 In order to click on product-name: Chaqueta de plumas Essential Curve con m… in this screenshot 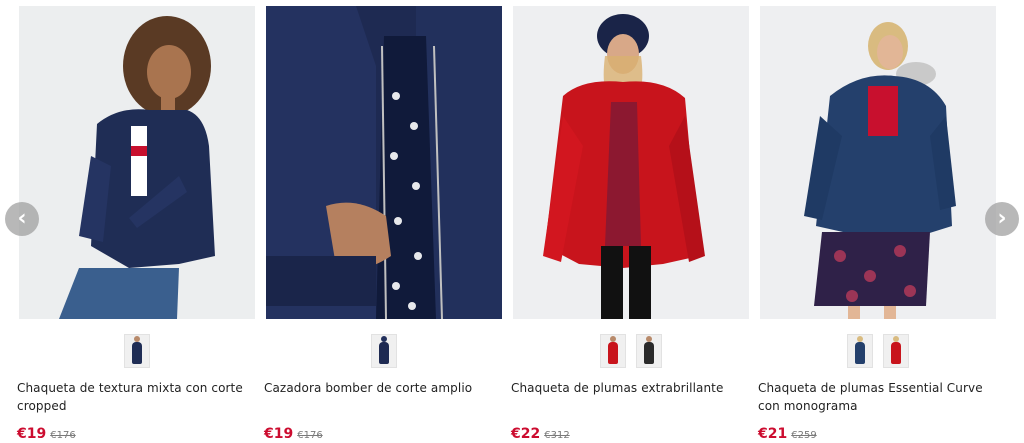, I will do `click(878, 397)`.